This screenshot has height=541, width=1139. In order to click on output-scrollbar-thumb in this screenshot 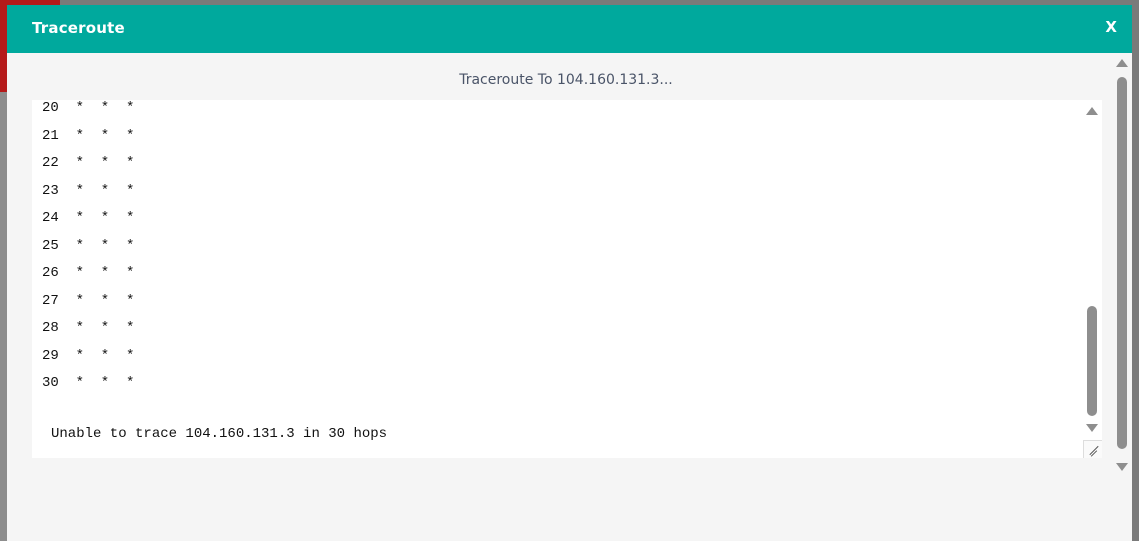, I will do `click(1092, 361)`.